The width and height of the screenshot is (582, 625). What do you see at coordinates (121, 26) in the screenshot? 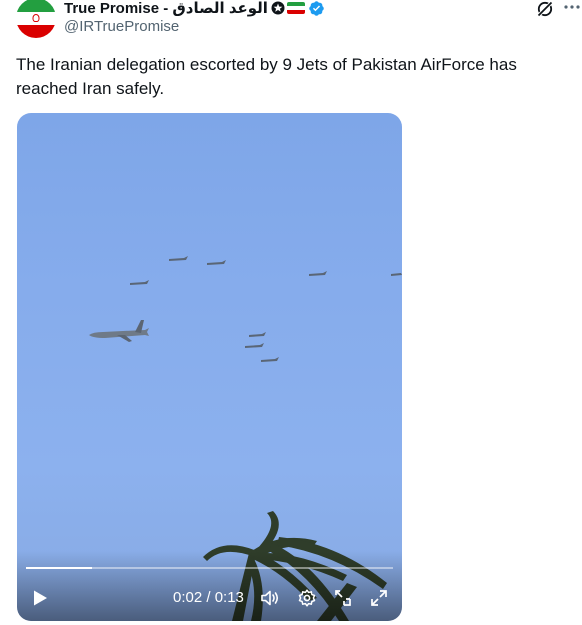
I see `author-handle: @IRTruePromise` at bounding box center [121, 26].